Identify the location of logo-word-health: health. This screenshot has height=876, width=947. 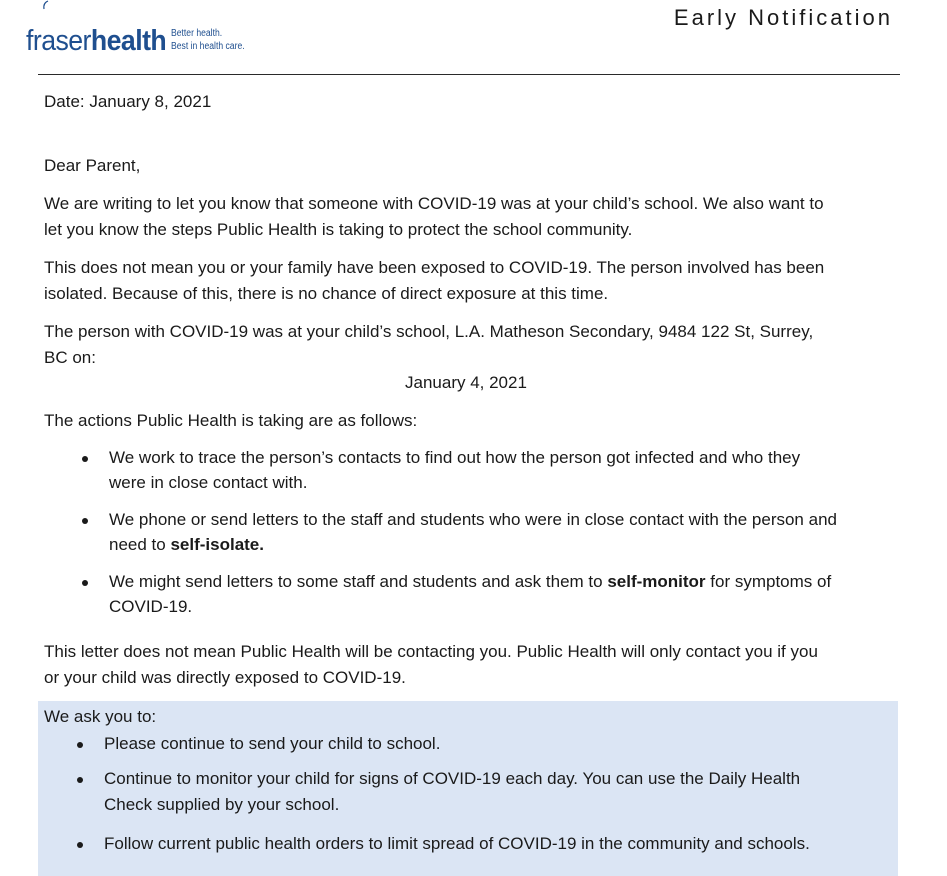
(128, 41).